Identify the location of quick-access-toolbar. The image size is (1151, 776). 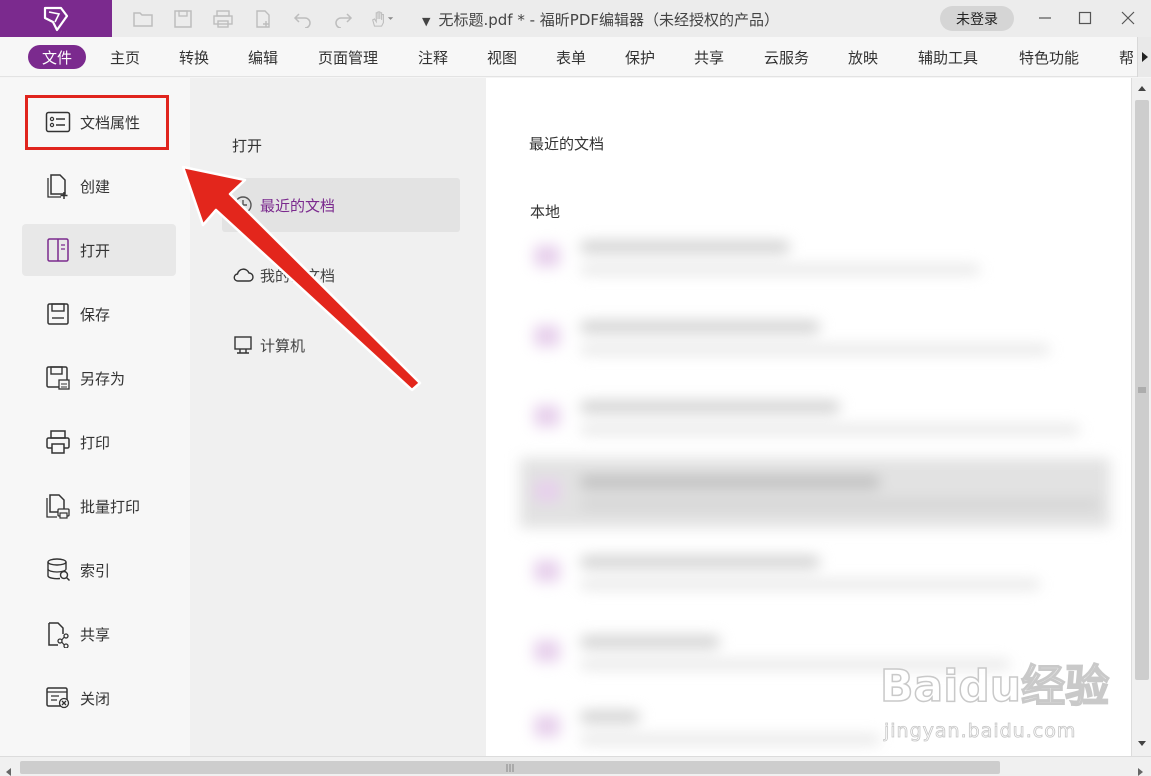
(262, 19).